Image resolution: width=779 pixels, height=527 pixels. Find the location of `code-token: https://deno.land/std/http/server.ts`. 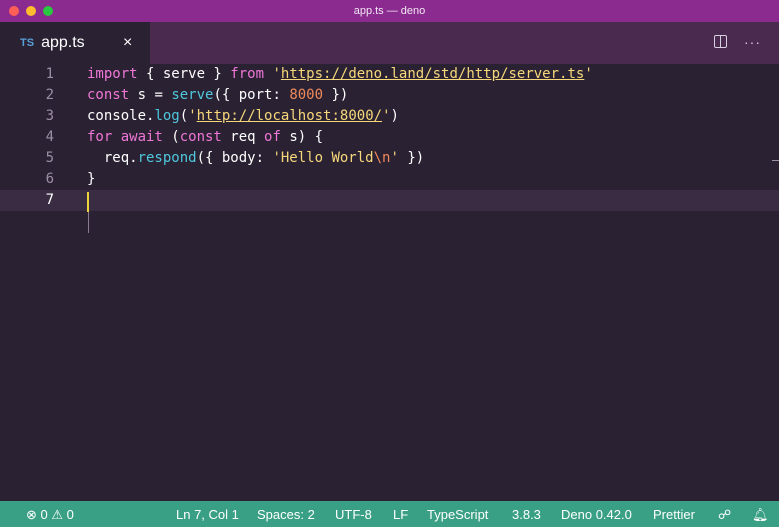

code-token: https://deno.land/std/http/server.ts is located at coordinates (432, 74).